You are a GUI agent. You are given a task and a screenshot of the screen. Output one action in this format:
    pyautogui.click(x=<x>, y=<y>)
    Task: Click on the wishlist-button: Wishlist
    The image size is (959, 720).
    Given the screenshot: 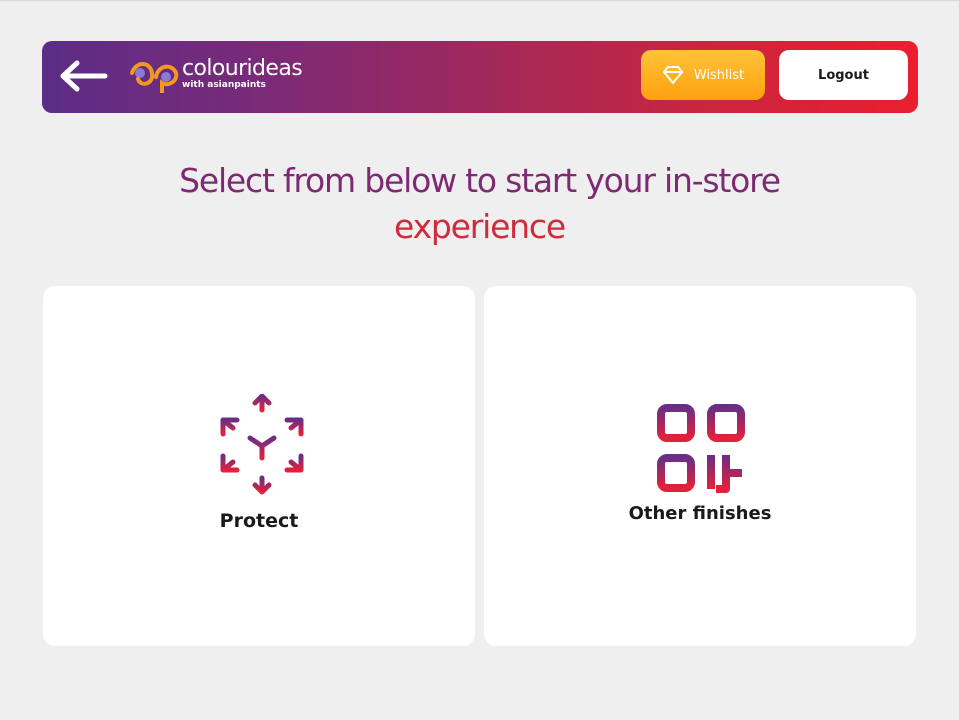 What is the action you would take?
    pyautogui.click(x=703, y=75)
    